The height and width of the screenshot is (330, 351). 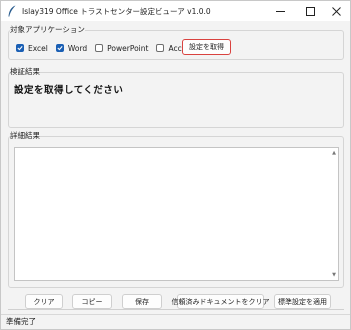 I want to click on apply-standard-button: 標準設定を適用, so click(x=302, y=301).